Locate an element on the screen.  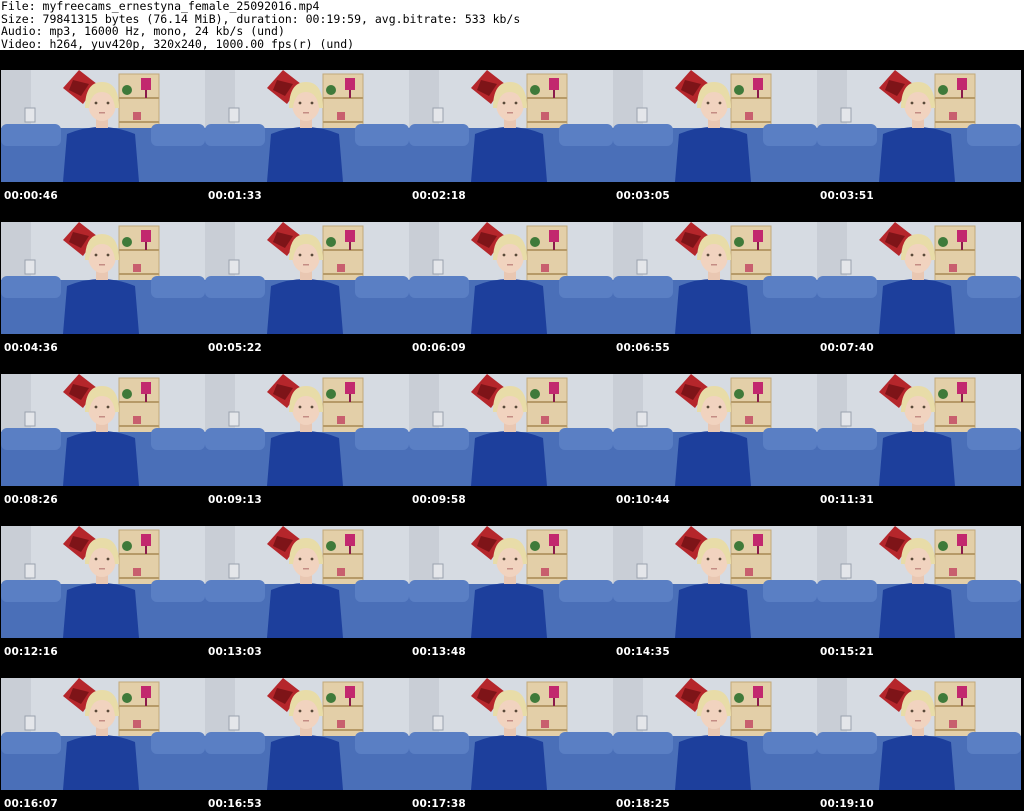
timestamp-label: 00:15:21 is located at coordinates (847, 652).